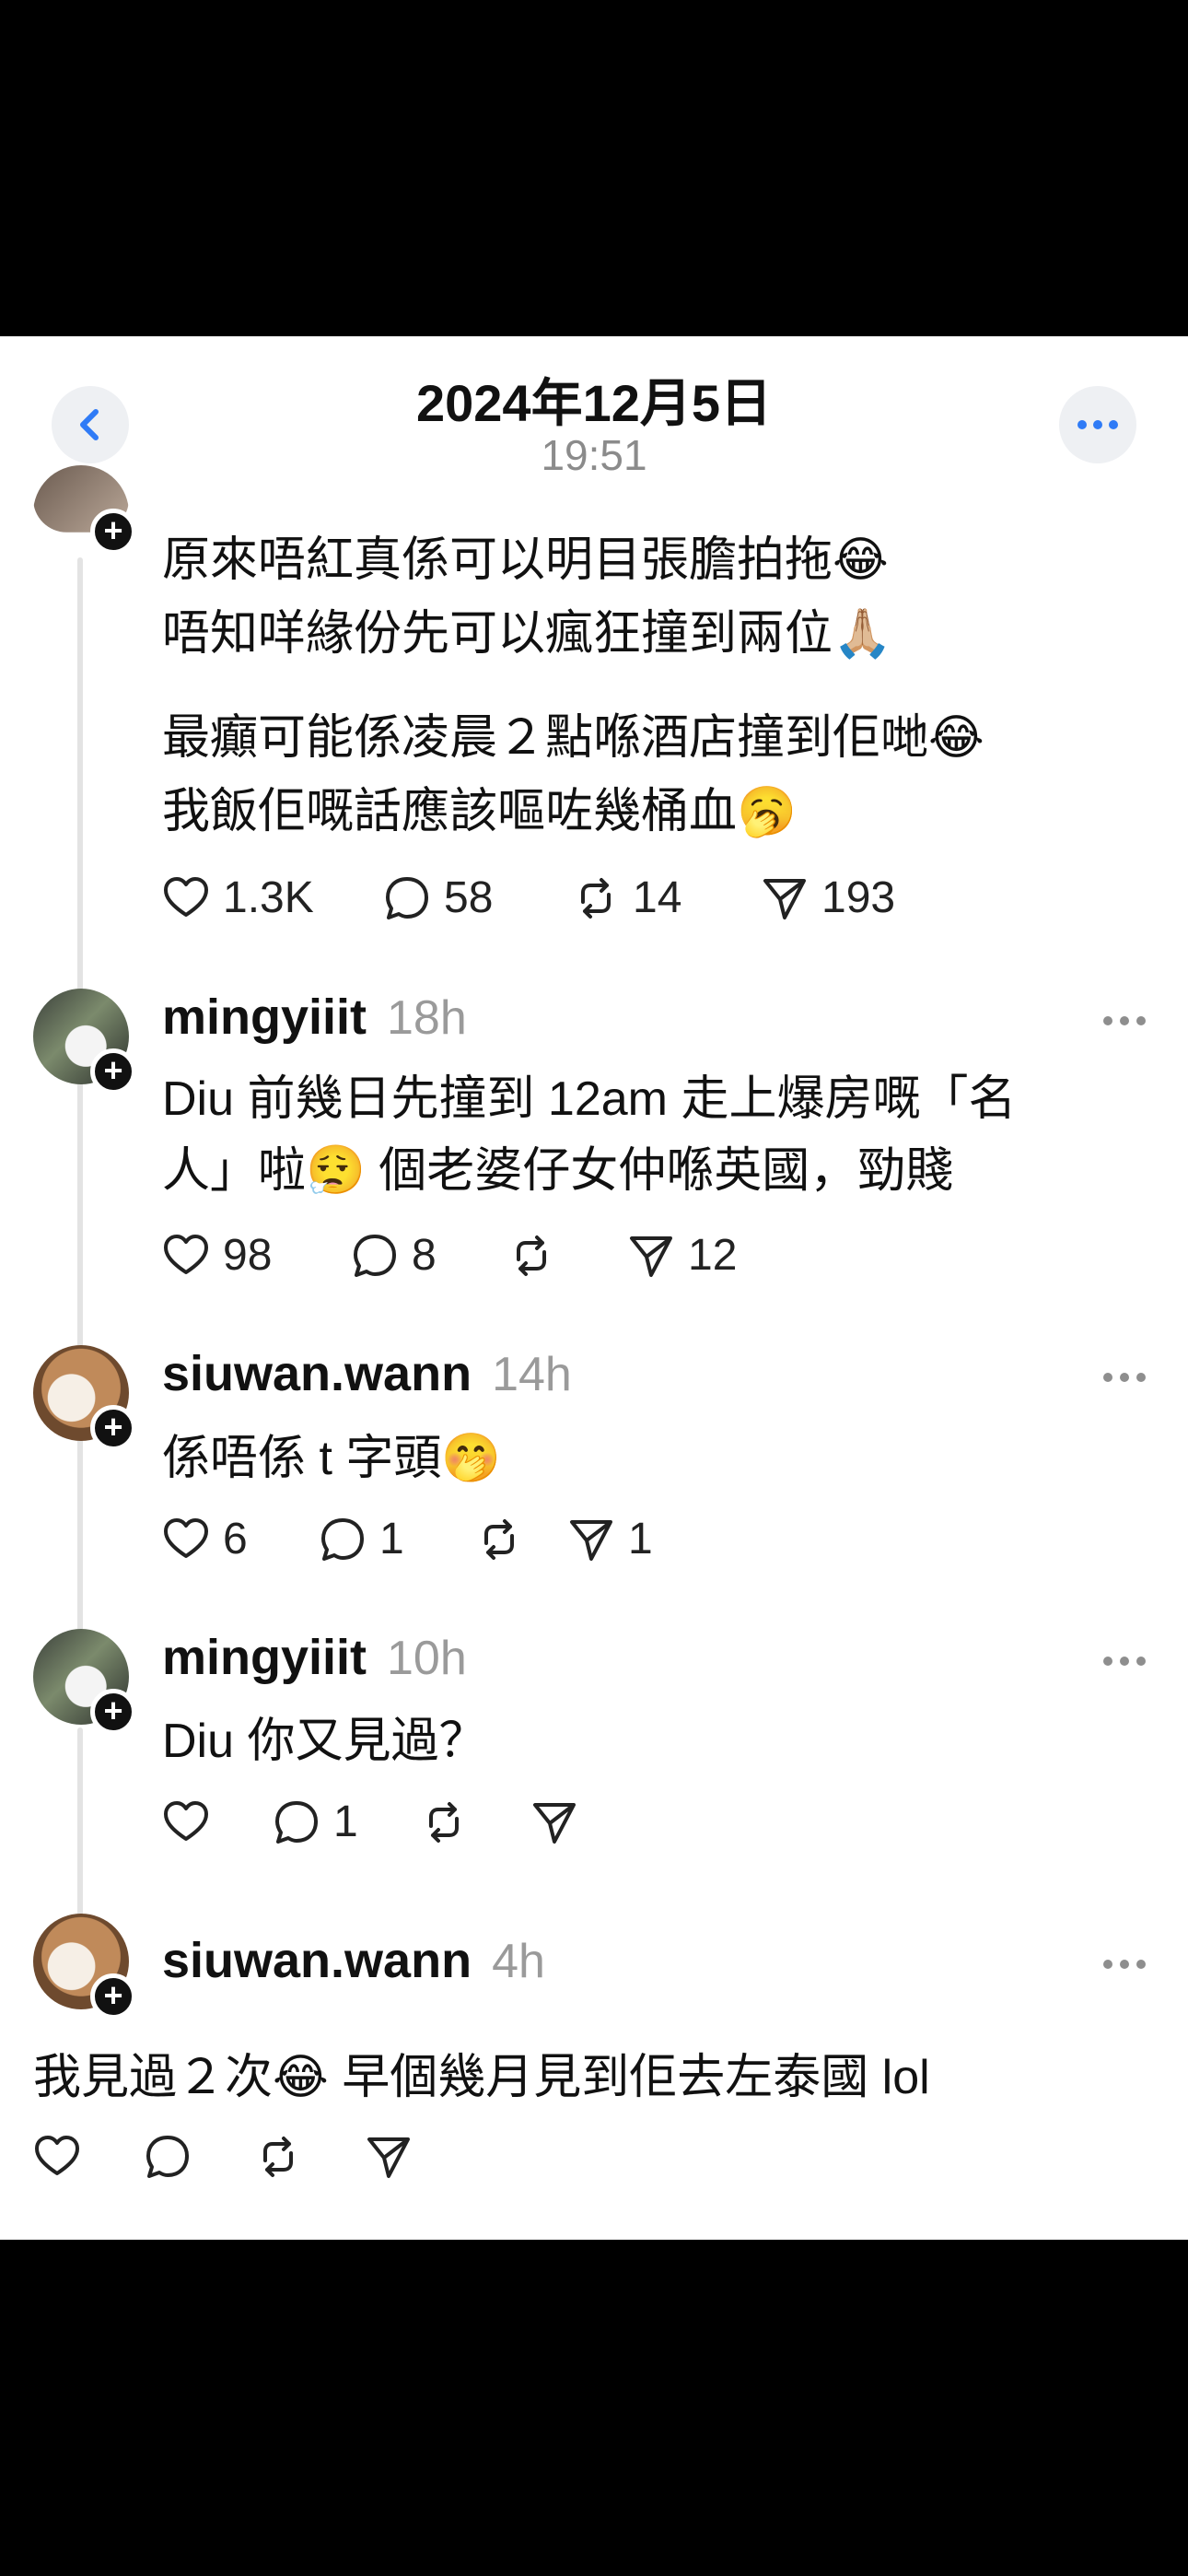 The width and height of the screenshot is (1188, 2576). What do you see at coordinates (589, 1099) in the screenshot?
I see `post-text-line: Diu 前幾日先撞到 12am 走上爆房嘅「名` at bounding box center [589, 1099].